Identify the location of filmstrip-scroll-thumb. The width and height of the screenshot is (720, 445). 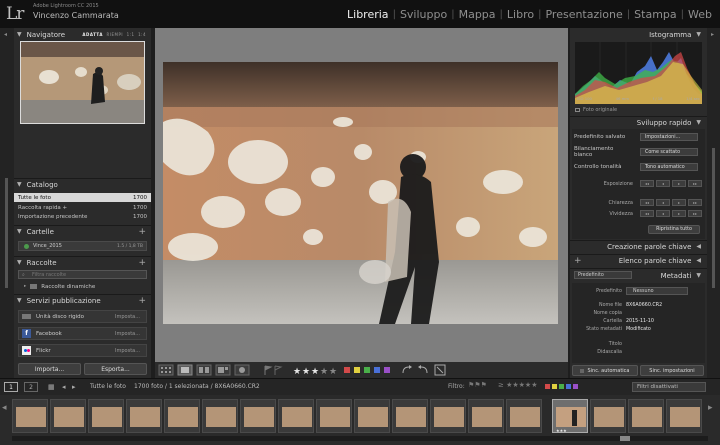
(625, 438).